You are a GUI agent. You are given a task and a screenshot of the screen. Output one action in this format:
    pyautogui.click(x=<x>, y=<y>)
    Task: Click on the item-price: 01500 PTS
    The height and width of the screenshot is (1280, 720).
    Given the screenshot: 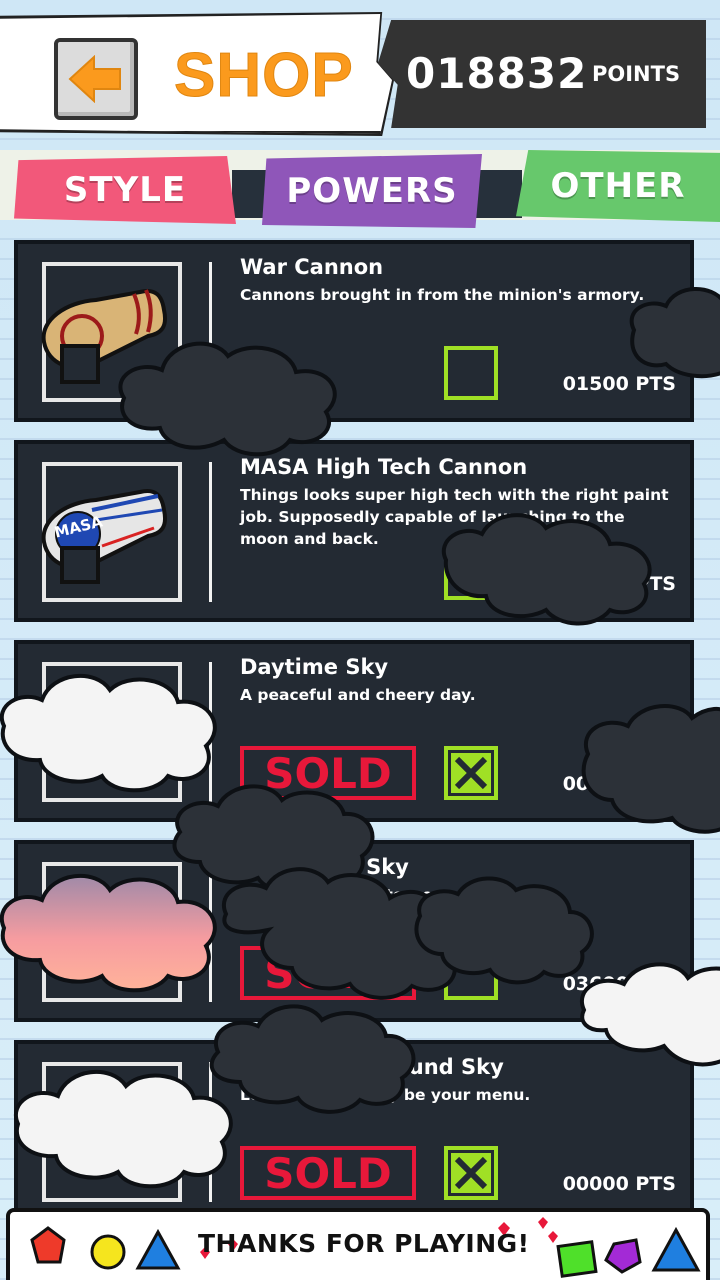 What is the action you would take?
    pyautogui.click(x=619, y=384)
    